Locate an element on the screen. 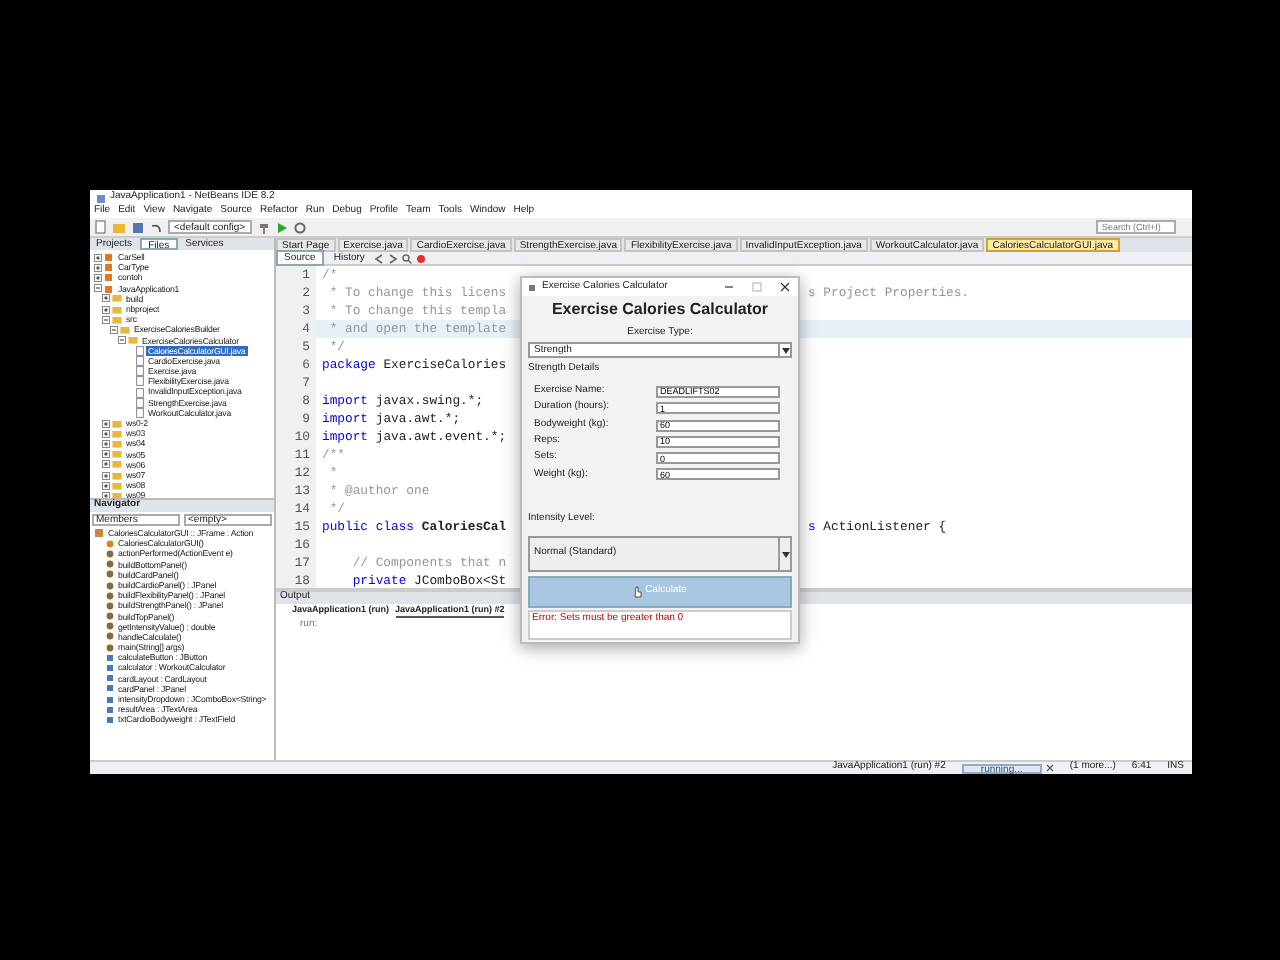 The image size is (1280, 960). hammer-icon is located at coordinates (263, 227).